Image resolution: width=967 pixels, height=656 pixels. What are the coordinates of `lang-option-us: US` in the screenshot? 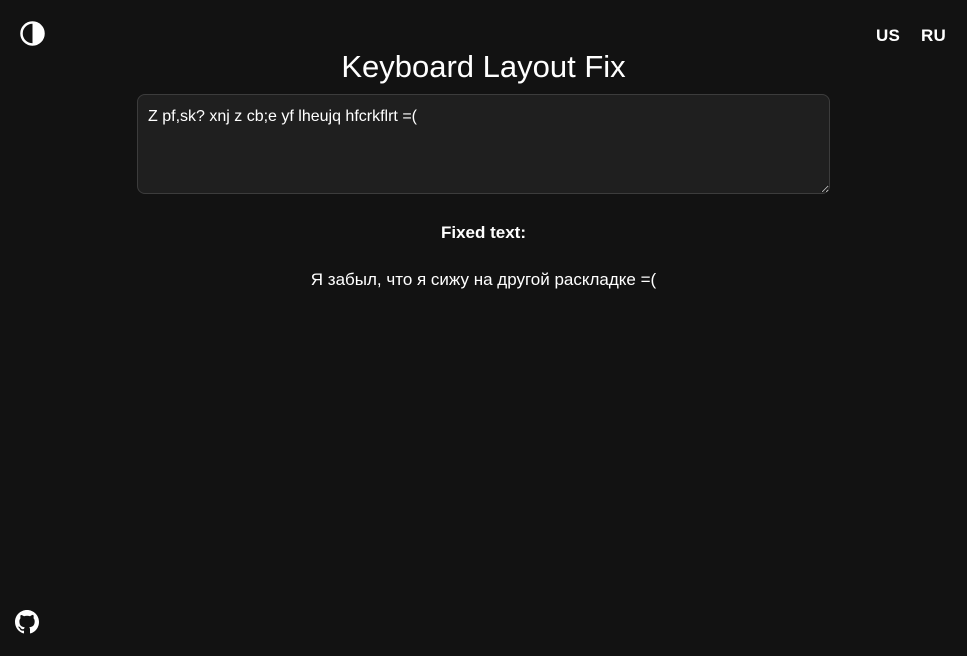 It's located at (888, 36).